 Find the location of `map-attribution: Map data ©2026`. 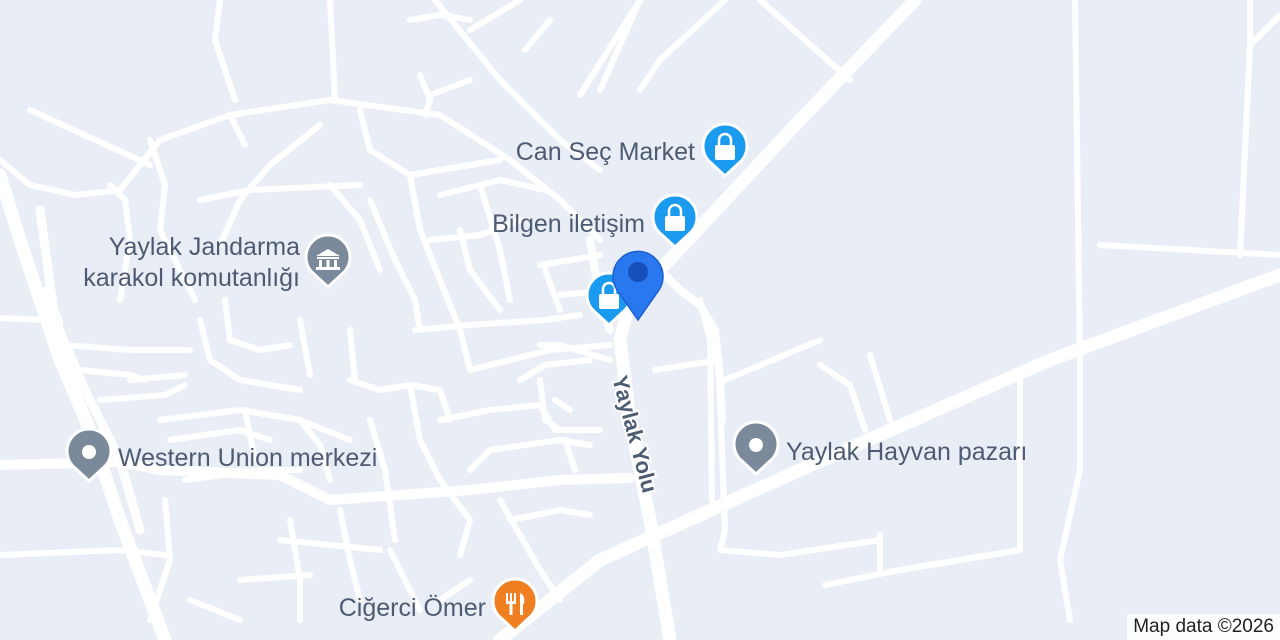

map-attribution: Map data ©2026 is located at coordinates (1203, 627).